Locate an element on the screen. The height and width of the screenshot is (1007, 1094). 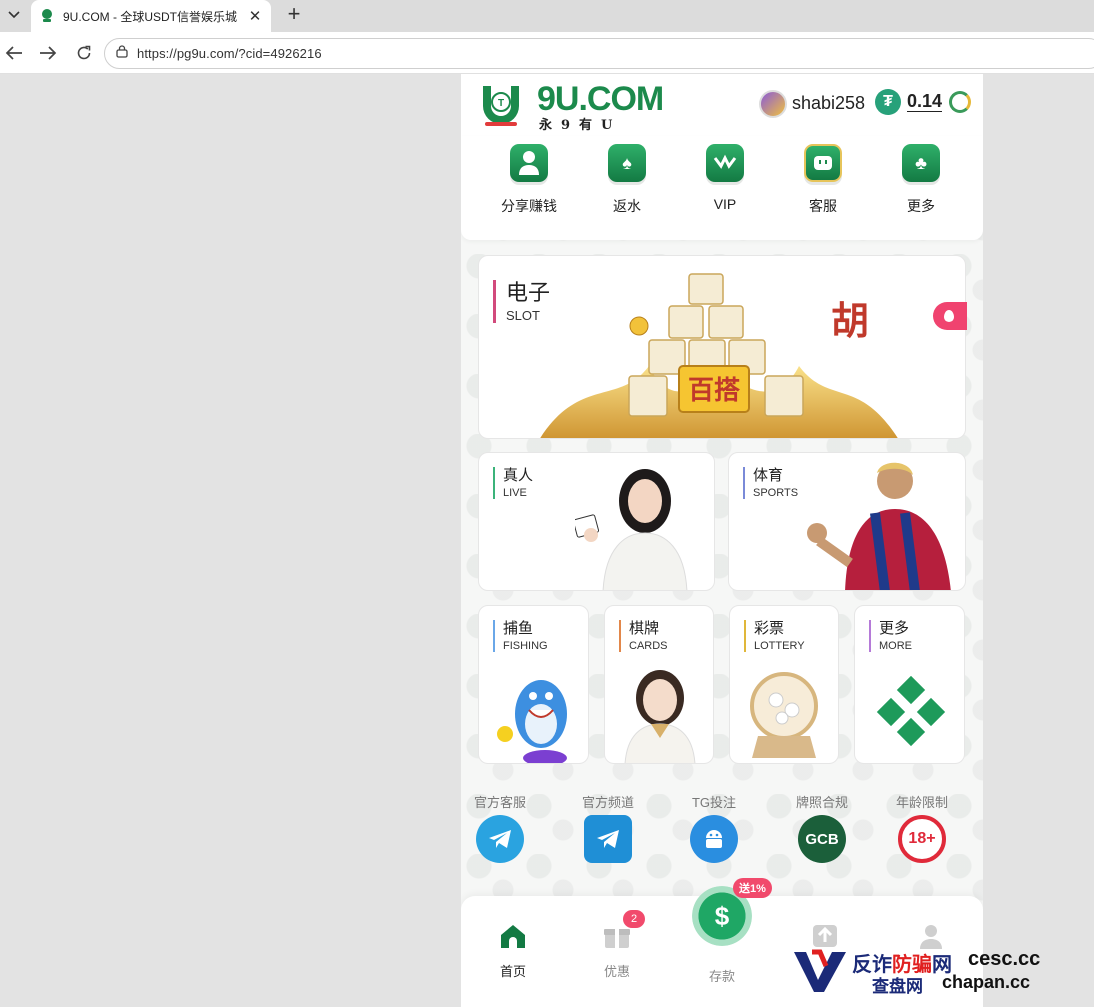
new-tab-icon: + is located at coordinates (294, 15).